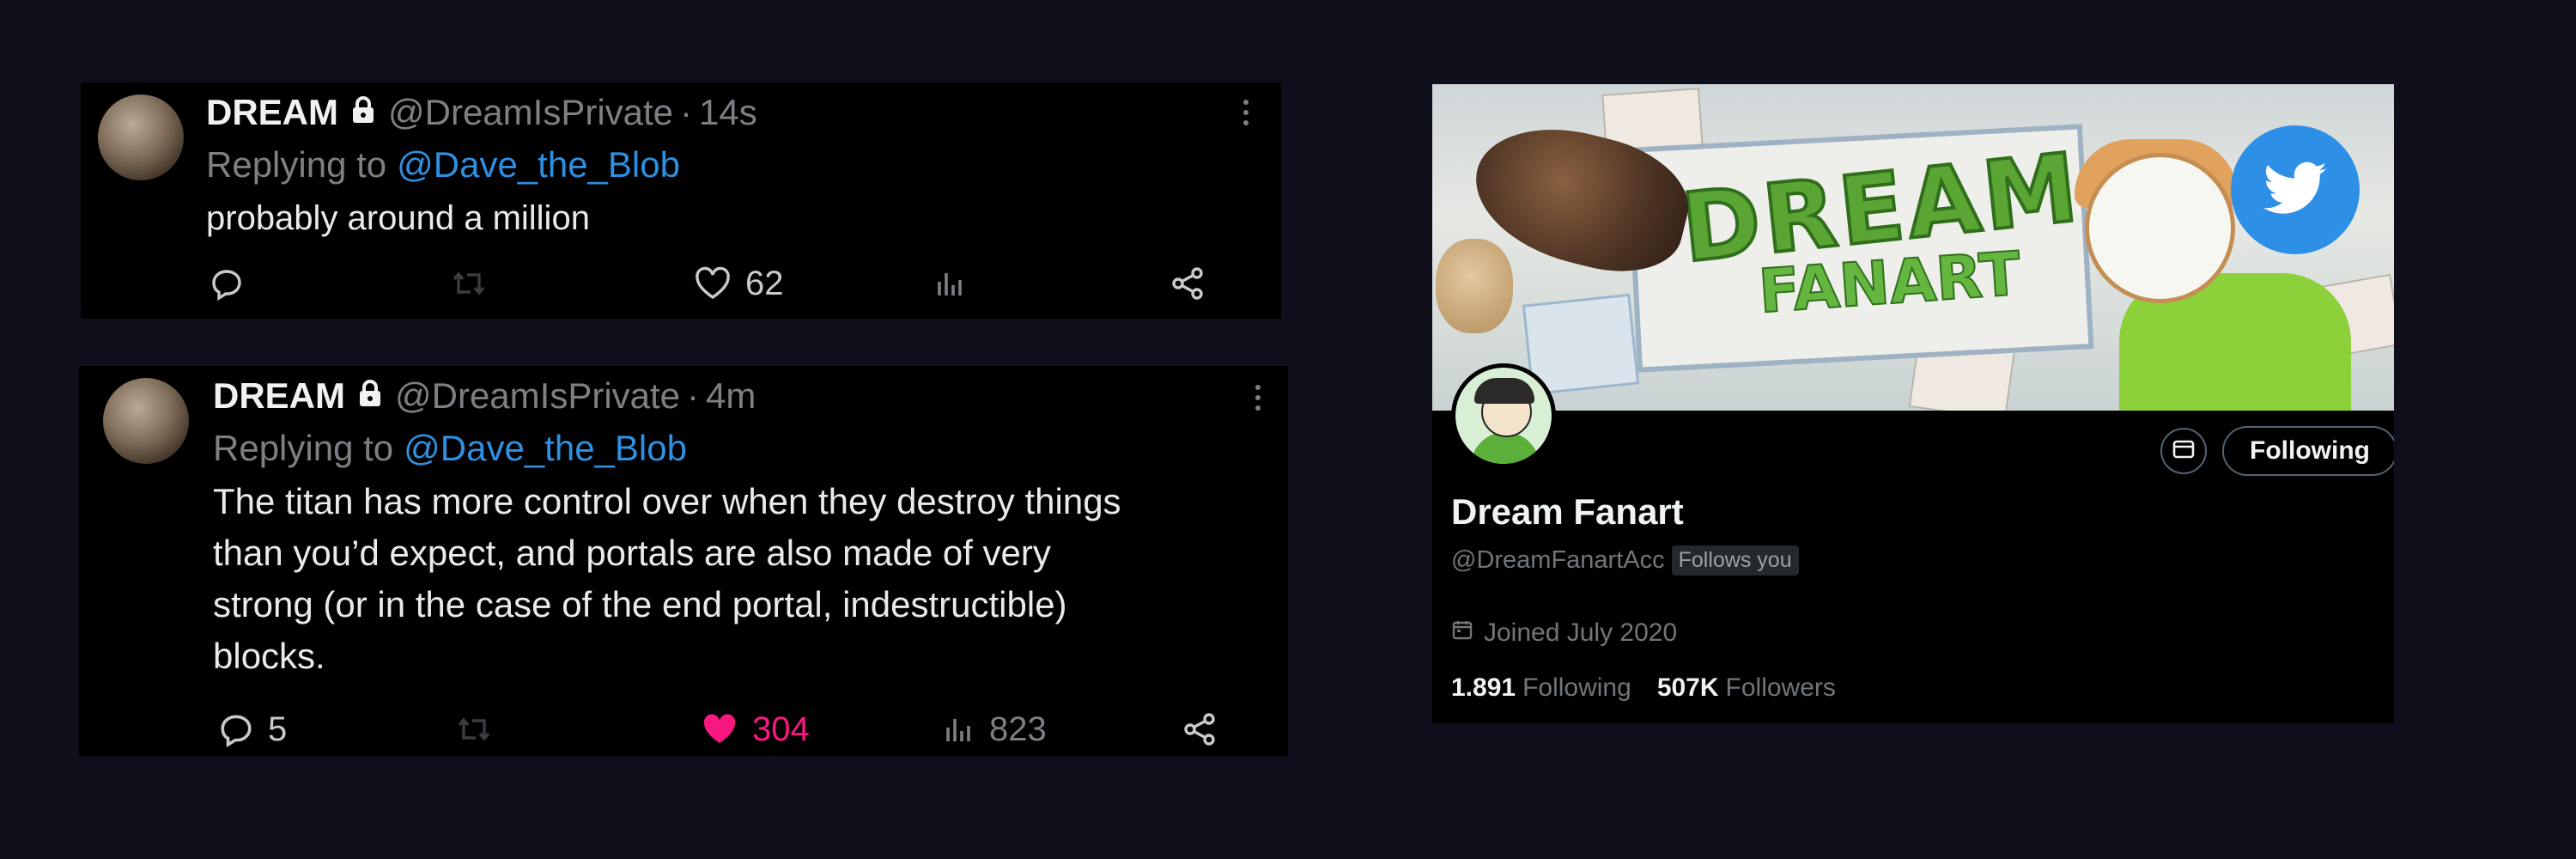 The image size is (2576, 859). I want to click on reply-button, so click(234, 283).